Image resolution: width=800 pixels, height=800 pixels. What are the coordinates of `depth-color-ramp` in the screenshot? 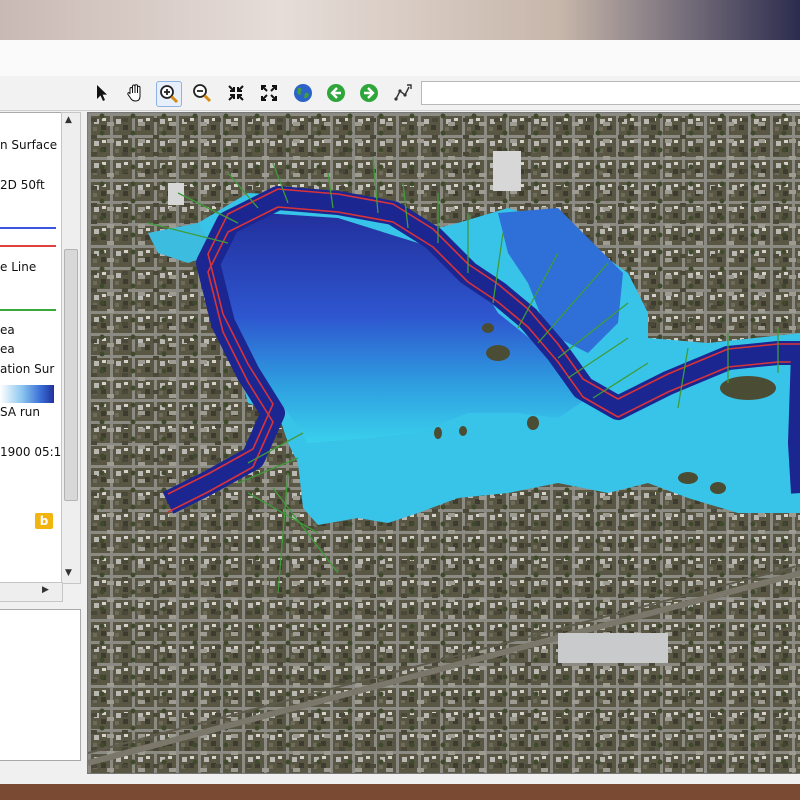 It's located at (27, 394).